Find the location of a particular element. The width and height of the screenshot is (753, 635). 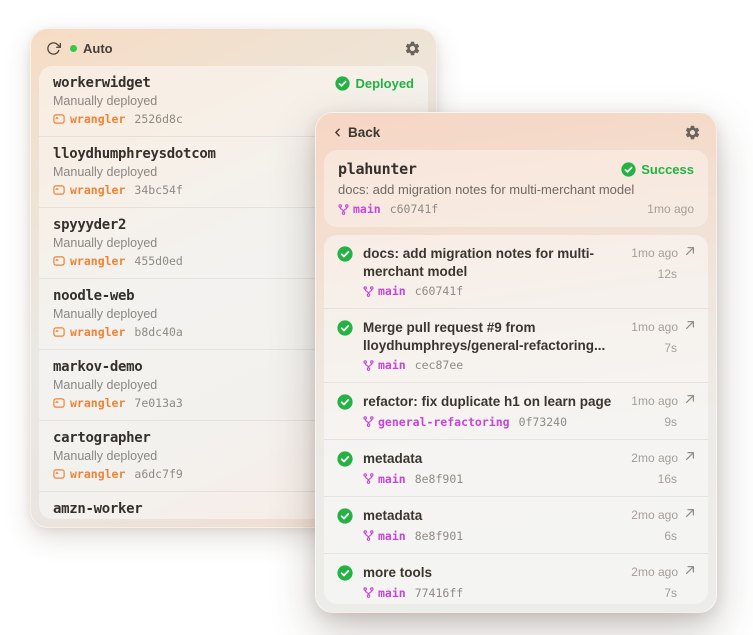

commit-meta: main 77416ff is located at coordinates (492, 593).